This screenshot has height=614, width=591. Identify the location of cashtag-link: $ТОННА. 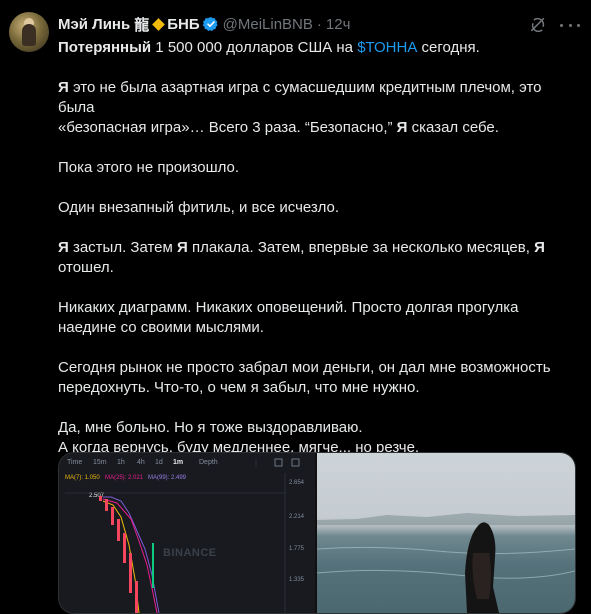
(387, 47).